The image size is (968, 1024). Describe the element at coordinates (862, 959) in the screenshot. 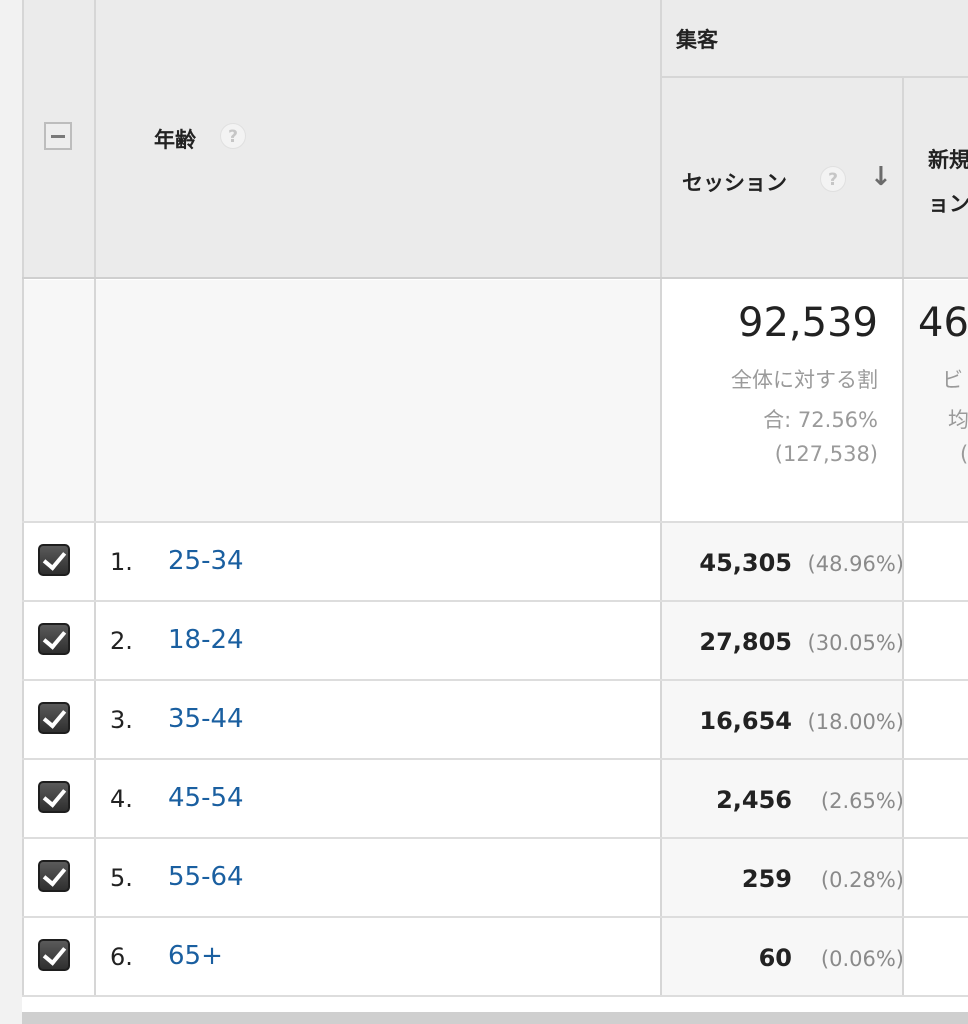

I see `sessions-percent: (0.06%)` at that location.